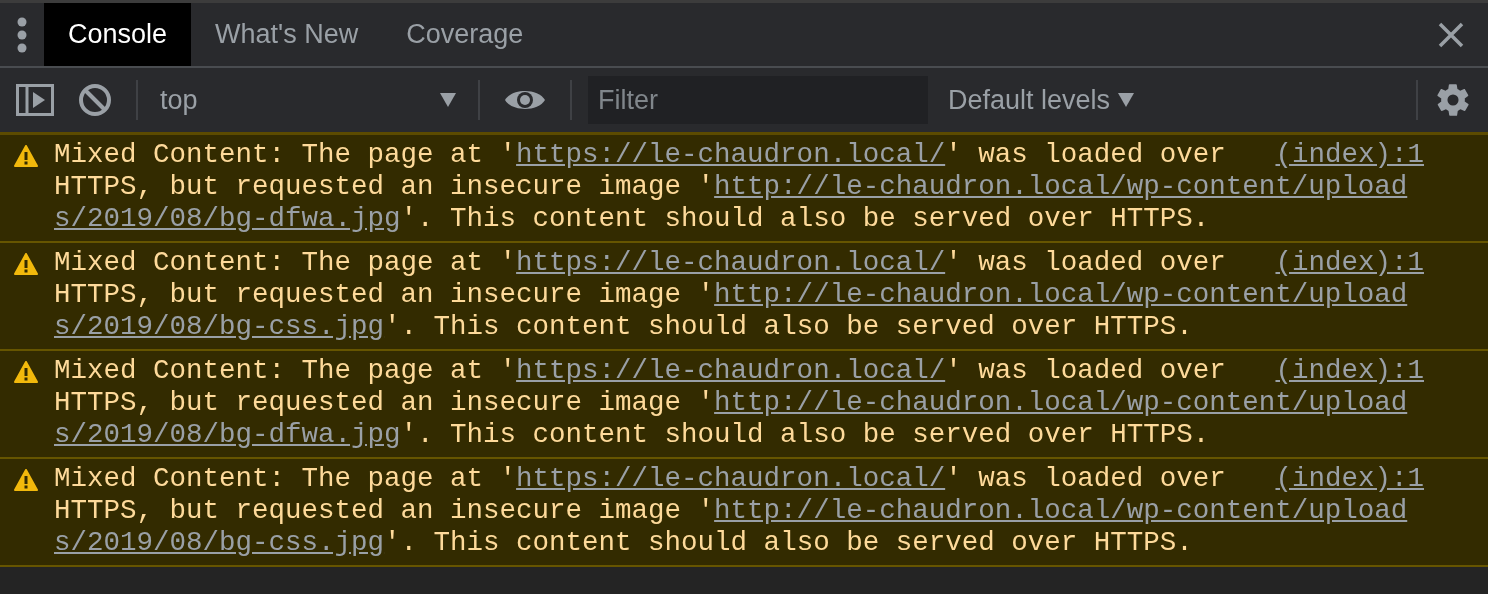 The width and height of the screenshot is (1488, 594). Describe the element at coordinates (758, 100) in the screenshot. I see `filter-field: Filter` at that location.